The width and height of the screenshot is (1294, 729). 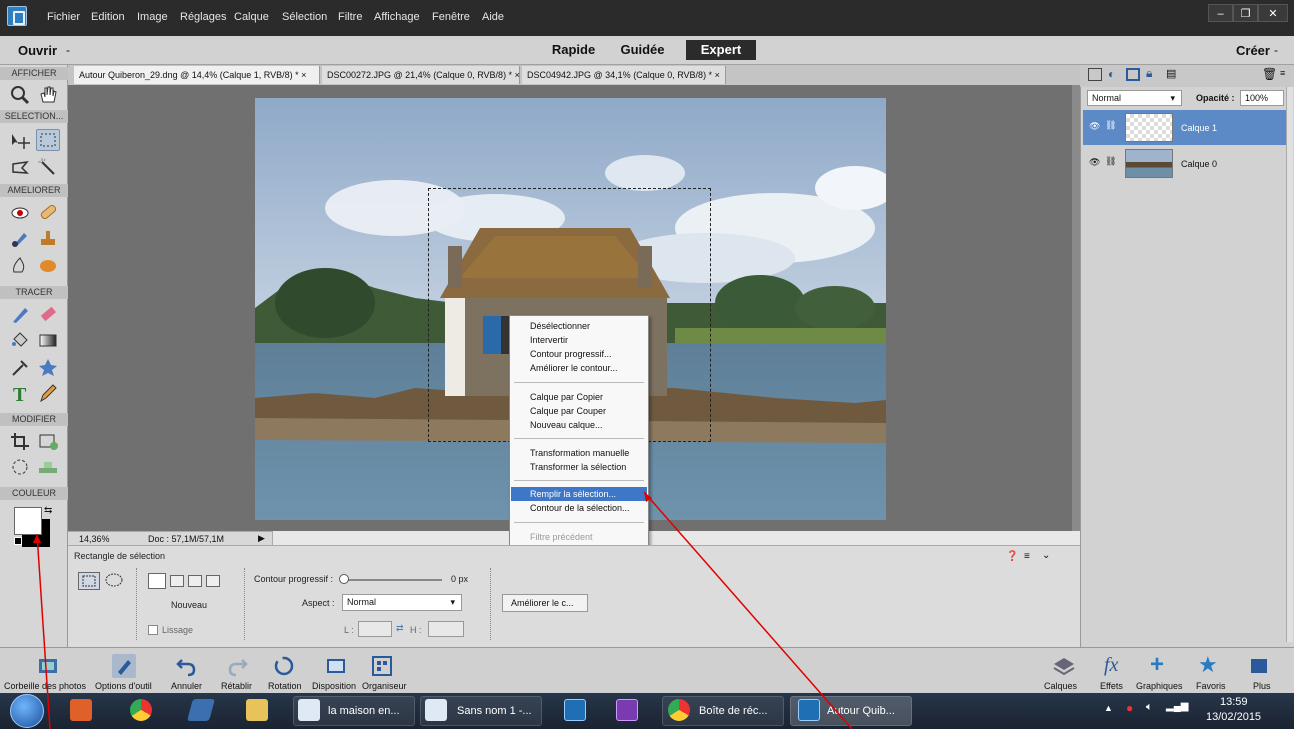 What do you see at coordinates (1159, 686) in the screenshot?
I see `graphics-label: Graphiques` at bounding box center [1159, 686].